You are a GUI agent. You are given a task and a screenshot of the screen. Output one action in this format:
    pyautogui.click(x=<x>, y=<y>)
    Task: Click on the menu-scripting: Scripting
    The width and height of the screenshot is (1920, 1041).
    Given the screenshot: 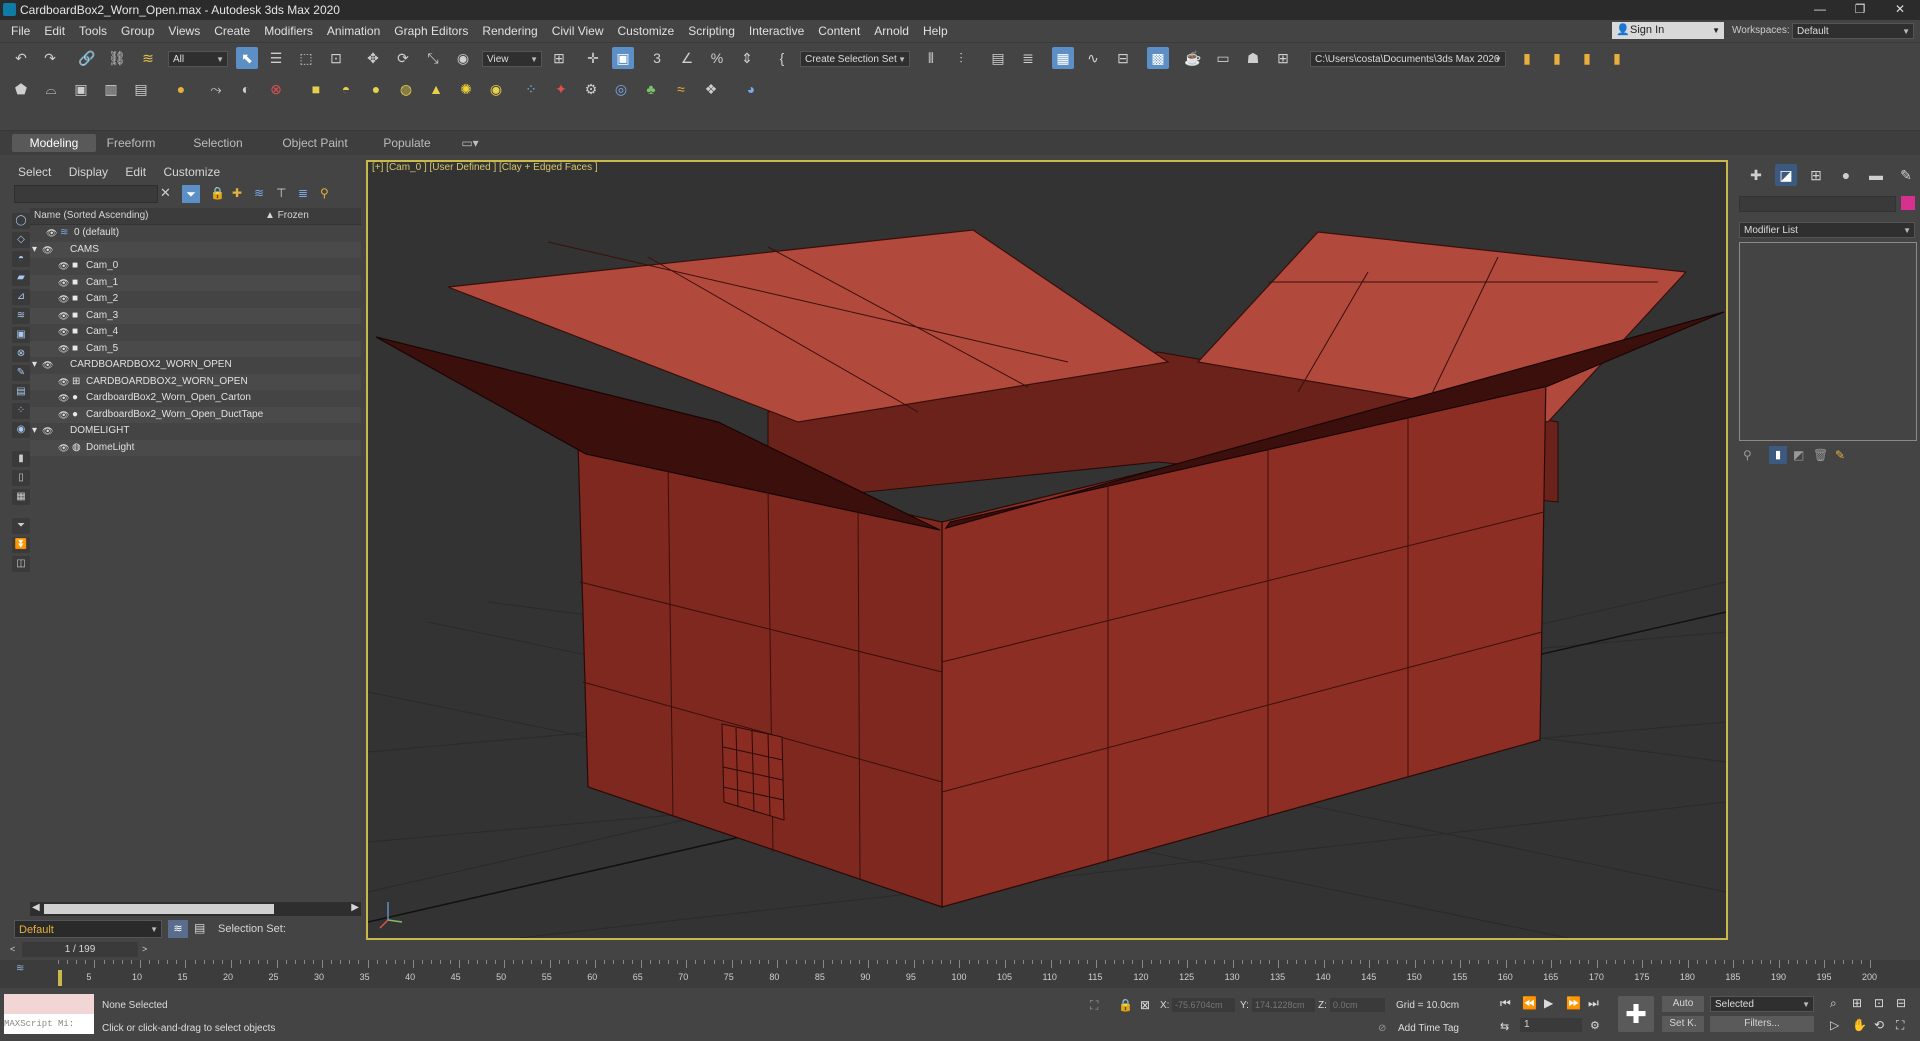 What is the action you would take?
    pyautogui.click(x=711, y=31)
    